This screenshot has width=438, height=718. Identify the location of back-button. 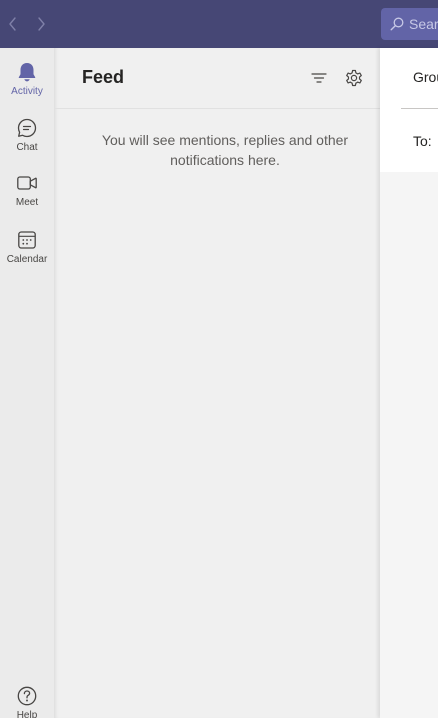
(13, 24).